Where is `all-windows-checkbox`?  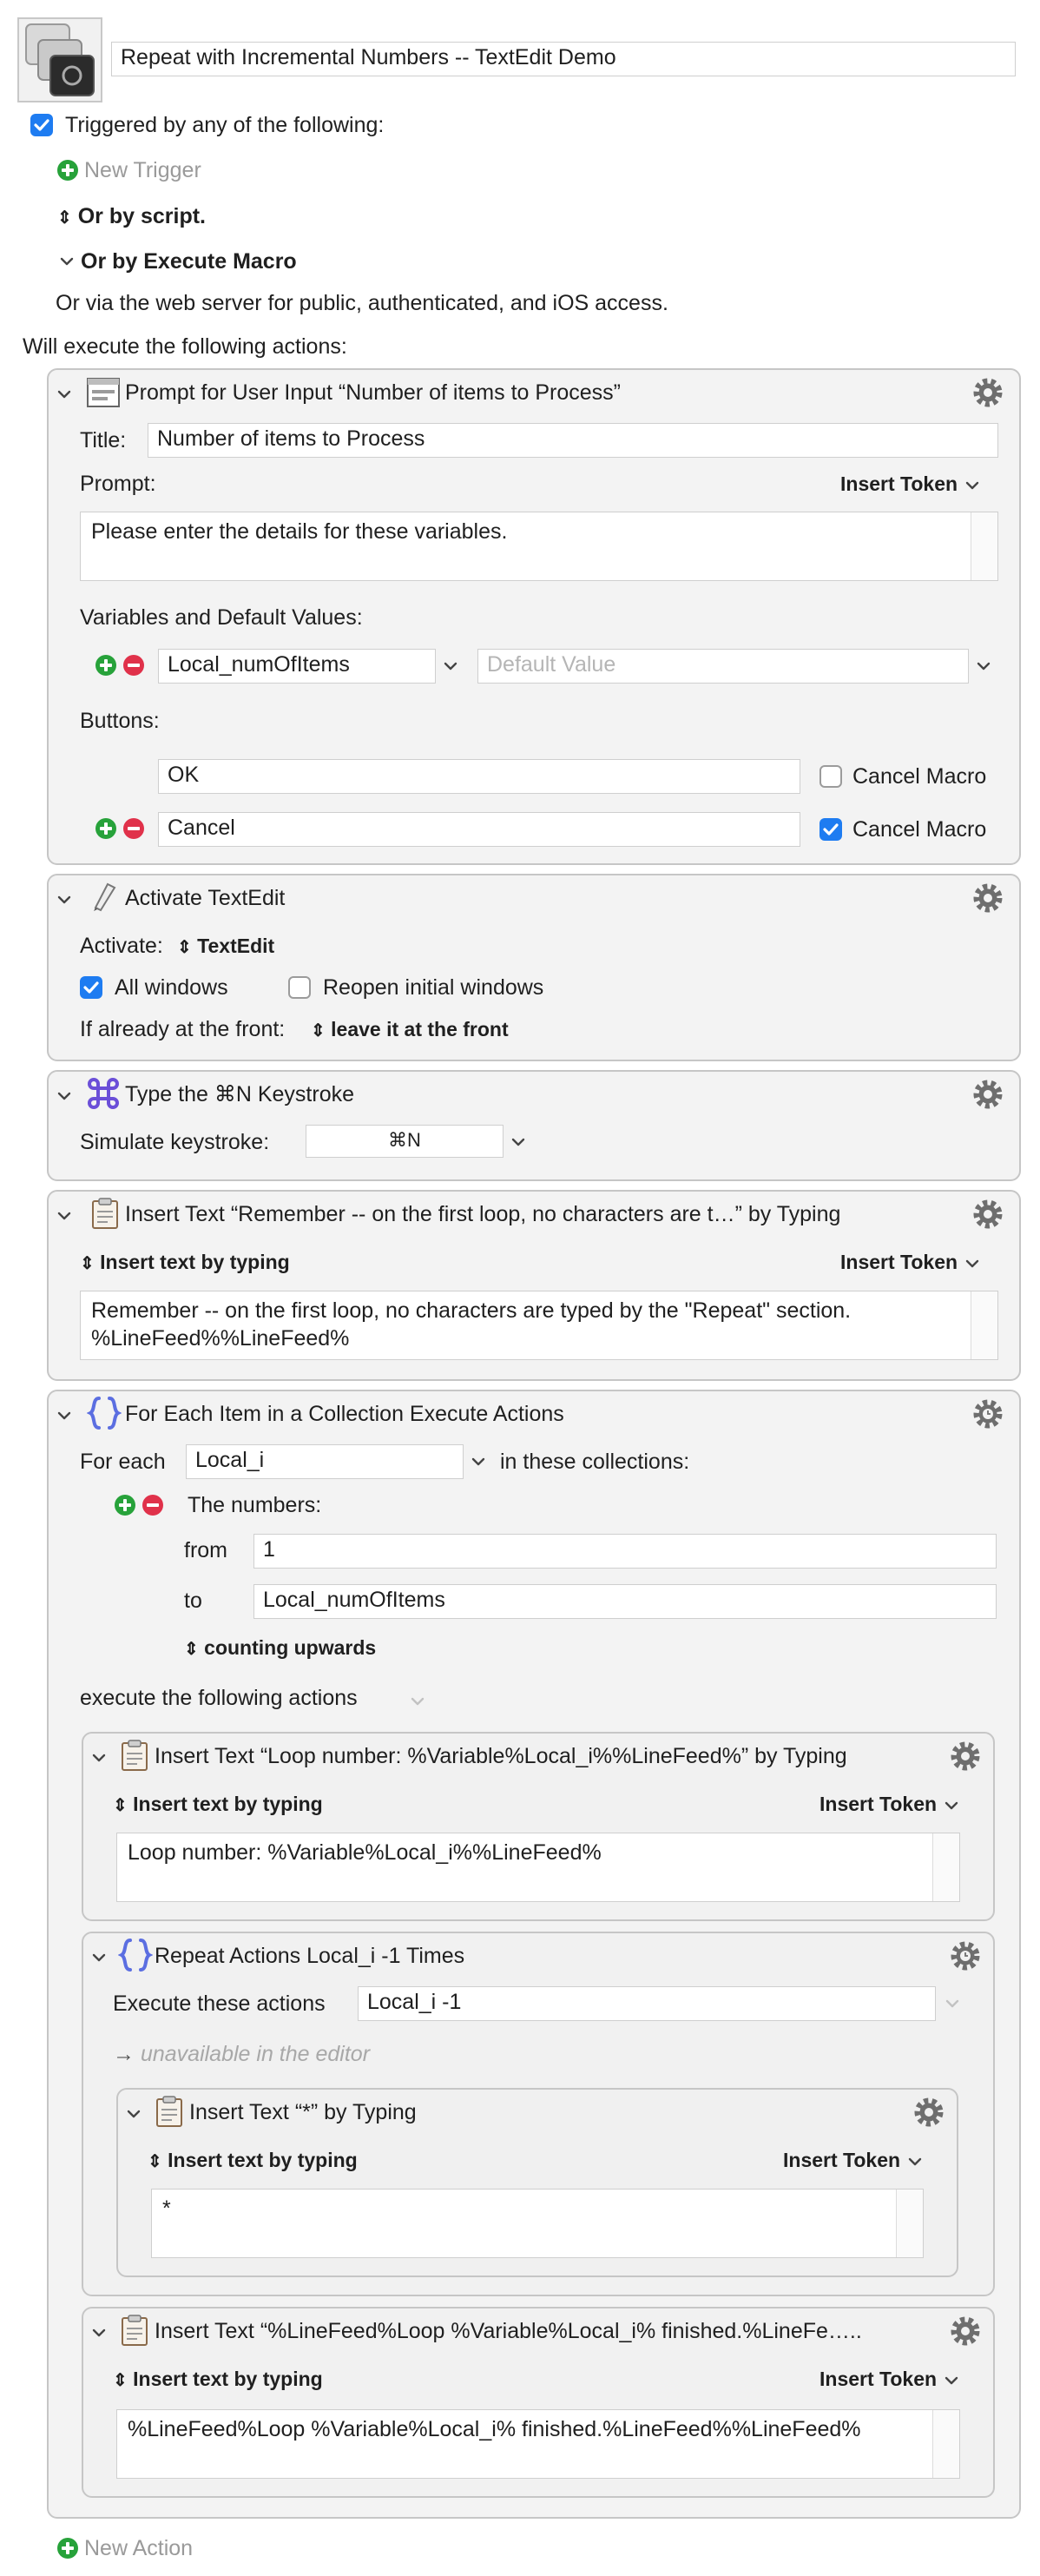
all-windows-checkbox is located at coordinates (91, 988).